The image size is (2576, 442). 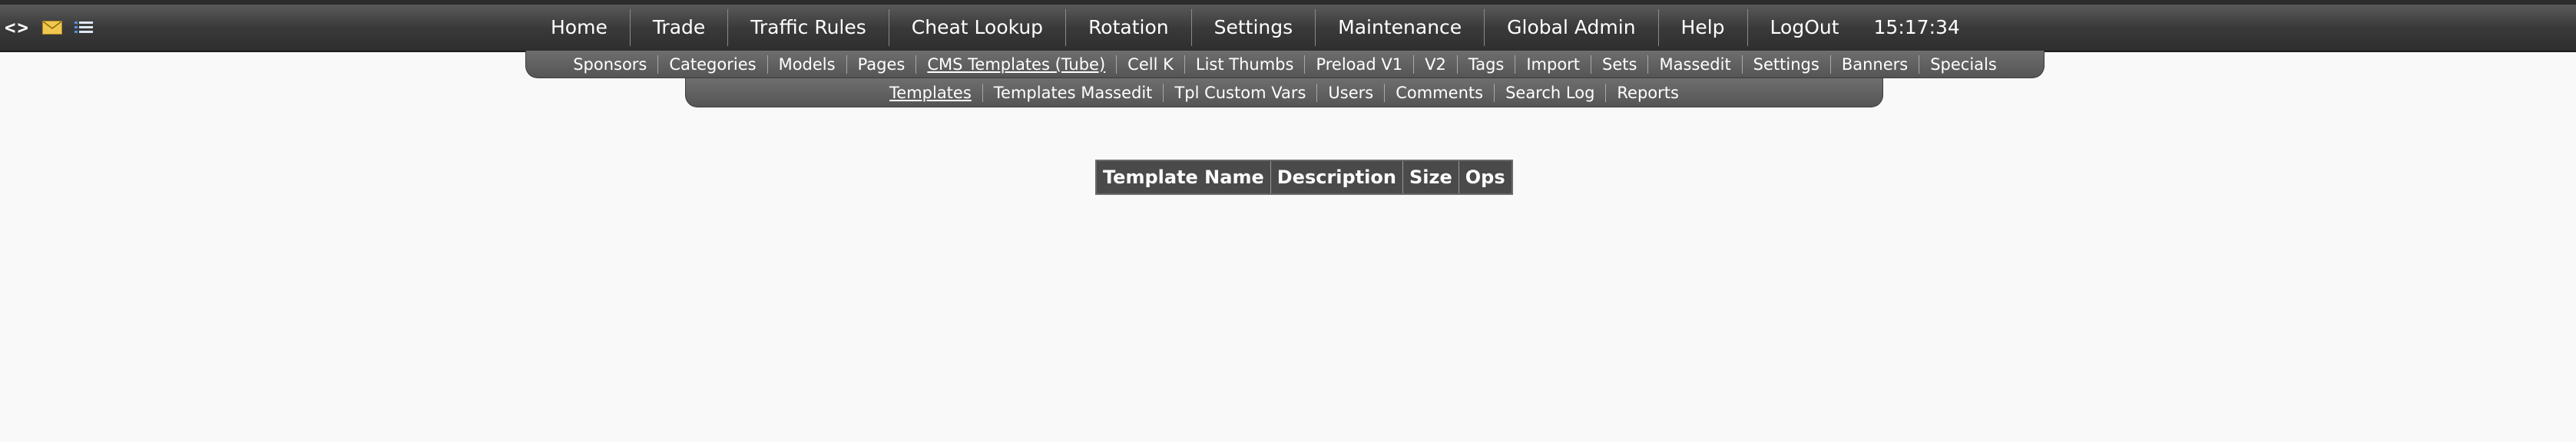 What do you see at coordinates (1805, 28) in the screenshot?
I see `nav-logout: LogOut` at bounding box center [1805, 28].